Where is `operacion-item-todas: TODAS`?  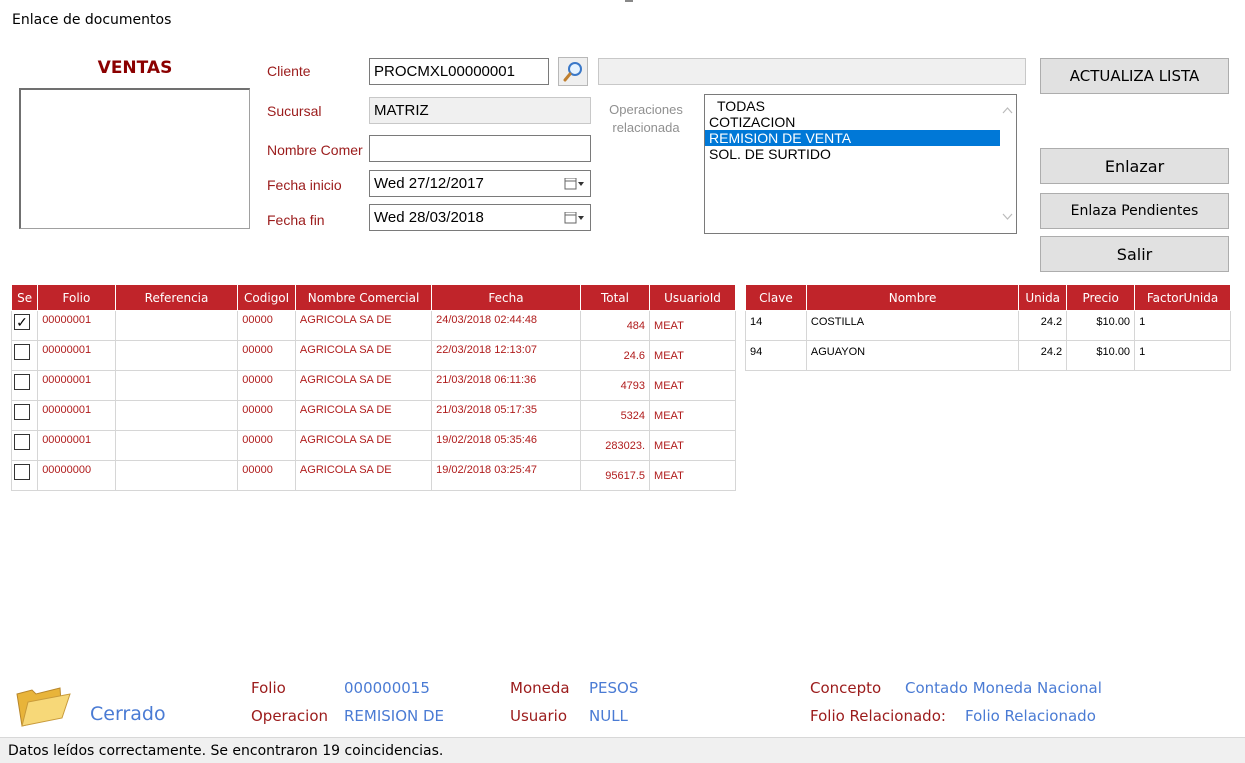 operacion-item-todas: TODAS is located at coordinates (860, 106).